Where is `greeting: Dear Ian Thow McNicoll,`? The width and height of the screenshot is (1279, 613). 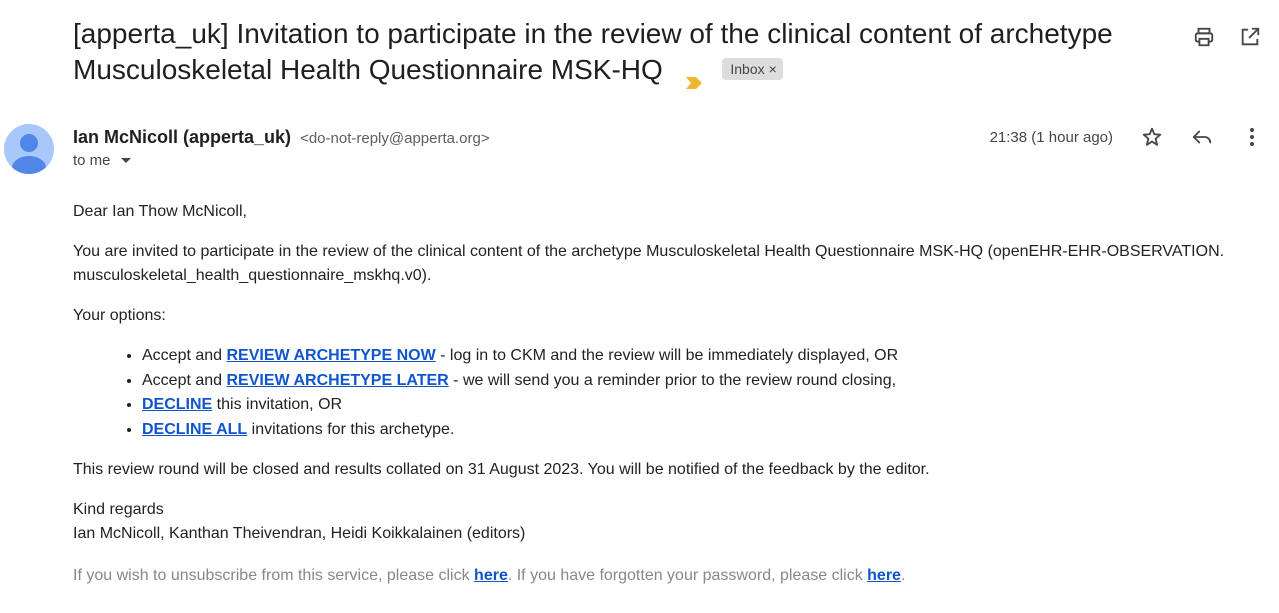 greeting: Dear Ian Thow McNicoll, is located at coordinates (160, 211).